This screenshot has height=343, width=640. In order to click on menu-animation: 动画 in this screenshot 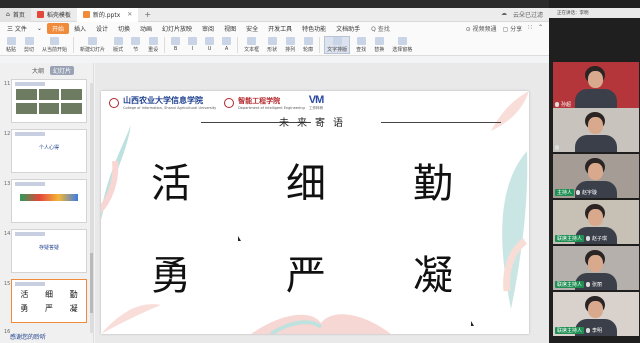, I will do `click(146, 28)`.